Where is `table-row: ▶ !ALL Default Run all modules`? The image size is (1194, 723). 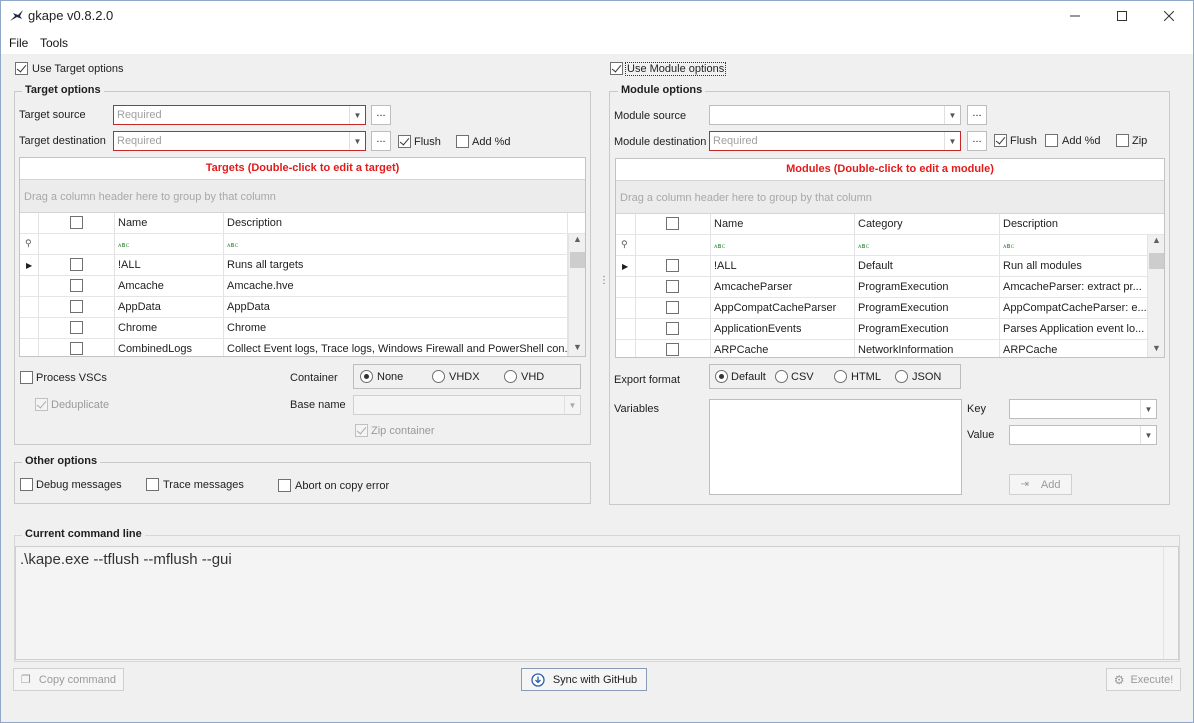 table-row: ▶ !ALL Default Run all modules is located at coordinates (882, 266).